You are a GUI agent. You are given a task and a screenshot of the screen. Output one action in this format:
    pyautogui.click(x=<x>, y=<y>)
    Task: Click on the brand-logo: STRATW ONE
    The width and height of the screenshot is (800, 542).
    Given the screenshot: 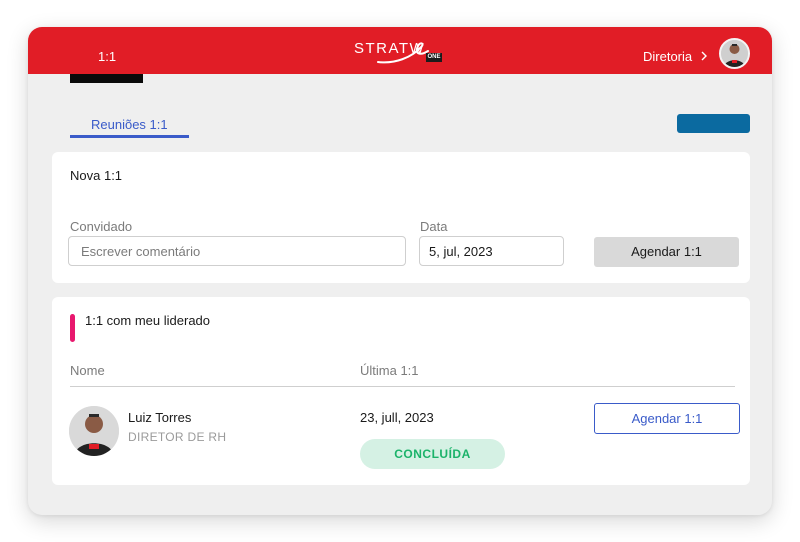 What is the action you would take?
    pyautogui.click(x=400, y=53)
    